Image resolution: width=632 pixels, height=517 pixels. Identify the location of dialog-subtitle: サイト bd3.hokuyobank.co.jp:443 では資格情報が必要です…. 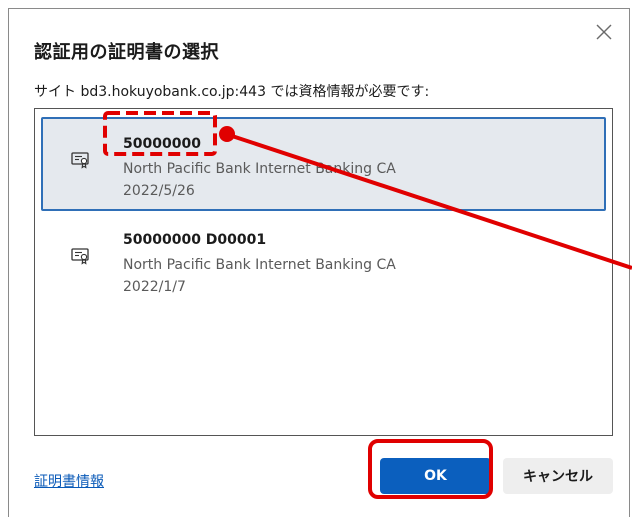
(232, 92).